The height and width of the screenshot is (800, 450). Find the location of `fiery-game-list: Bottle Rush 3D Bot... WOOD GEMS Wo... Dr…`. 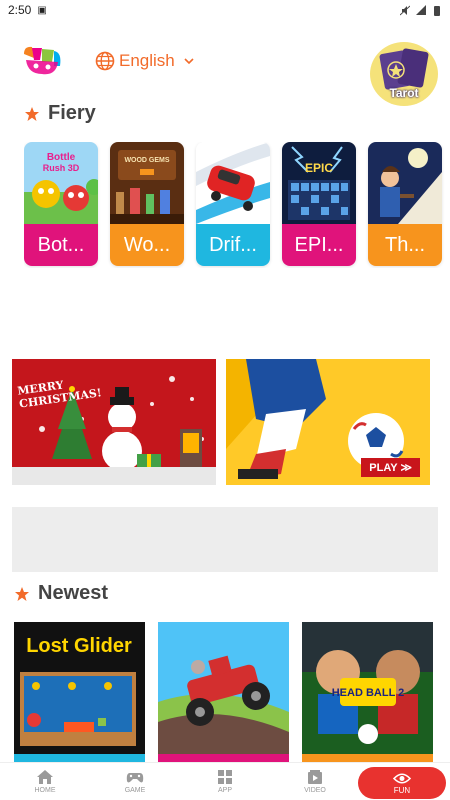

fiery-game-list: Bottle Rush 3D Bot... WOOD GEMS Wo... Dr… is located at coordinates (237, 205).